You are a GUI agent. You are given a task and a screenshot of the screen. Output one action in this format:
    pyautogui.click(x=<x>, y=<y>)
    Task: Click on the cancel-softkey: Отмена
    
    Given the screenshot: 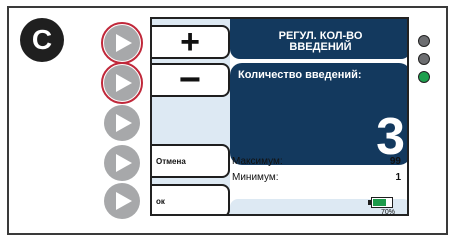 What is the action you would take?
    pyautogui.click(x=191, y=161)
    